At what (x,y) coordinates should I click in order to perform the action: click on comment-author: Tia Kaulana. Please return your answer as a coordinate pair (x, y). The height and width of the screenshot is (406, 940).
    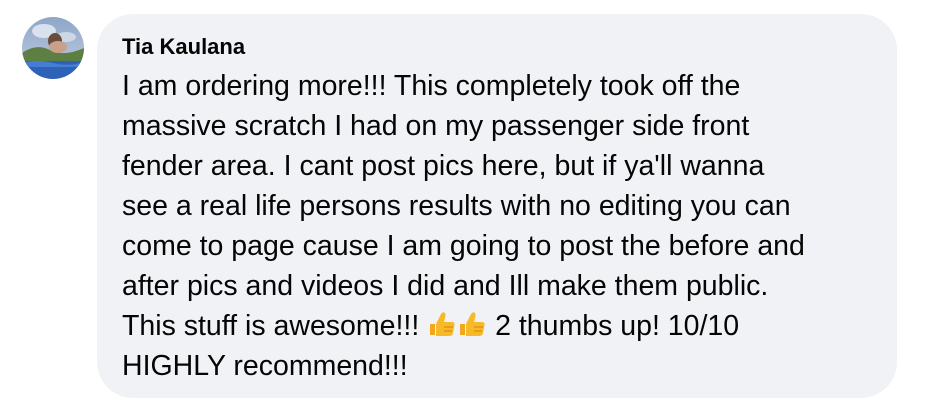
    Looking at the image, I should click on (183, 47).